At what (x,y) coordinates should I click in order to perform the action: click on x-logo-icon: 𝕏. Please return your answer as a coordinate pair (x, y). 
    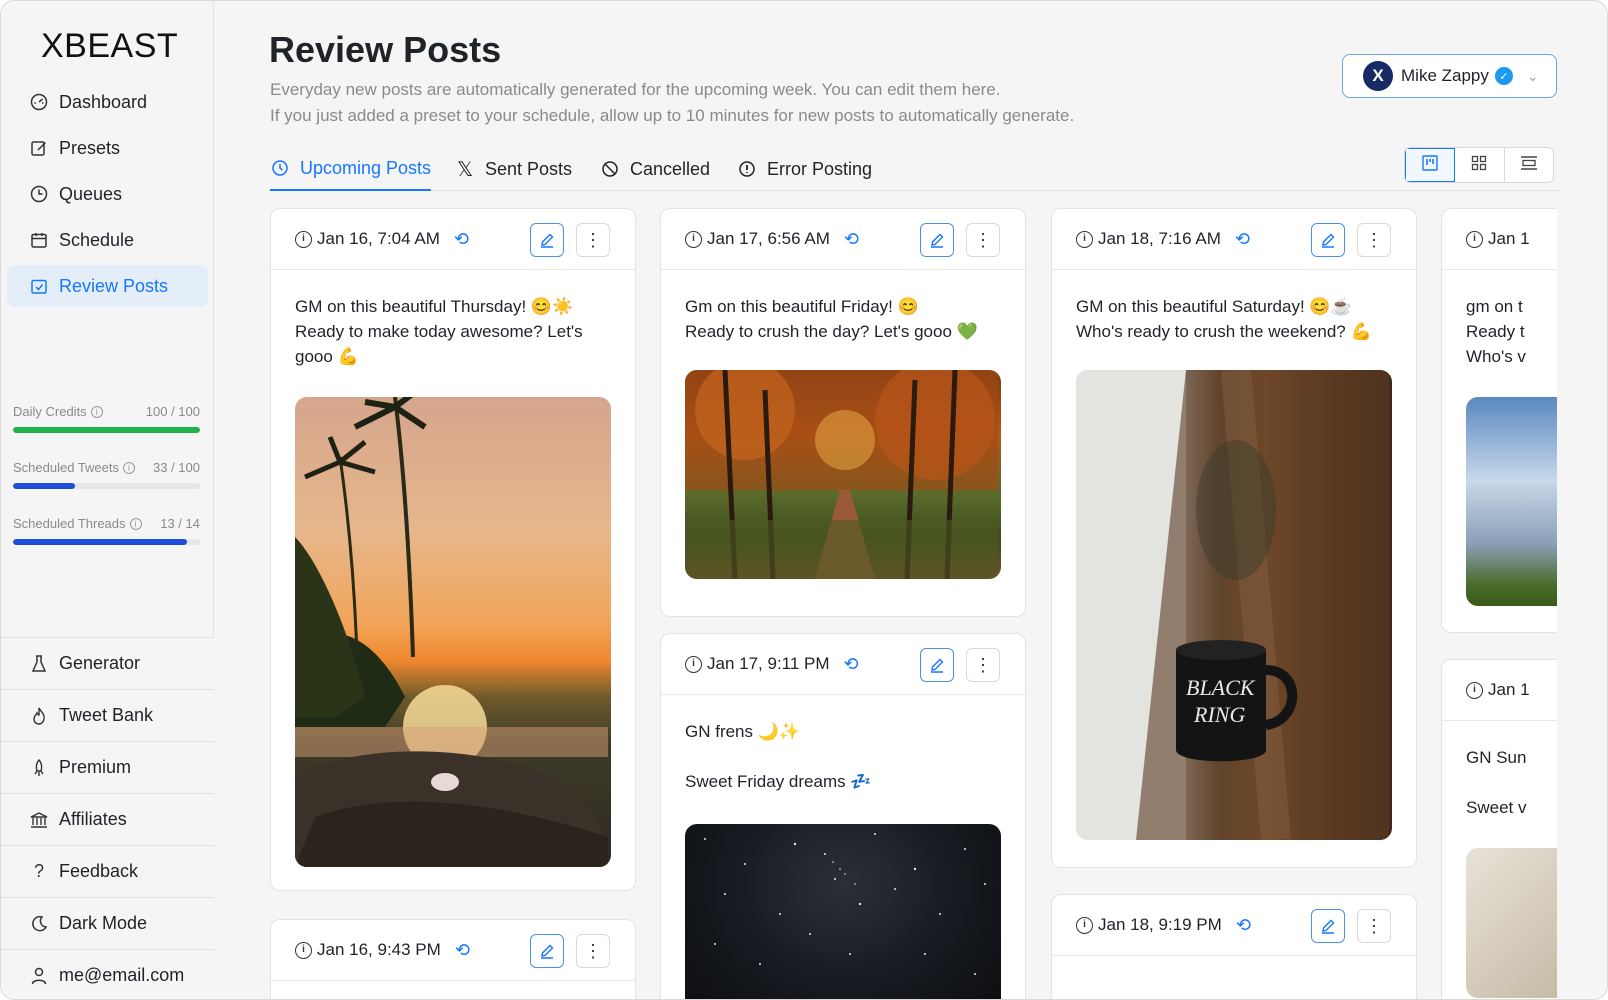
    Looking at the image, I should click on (465, 169).